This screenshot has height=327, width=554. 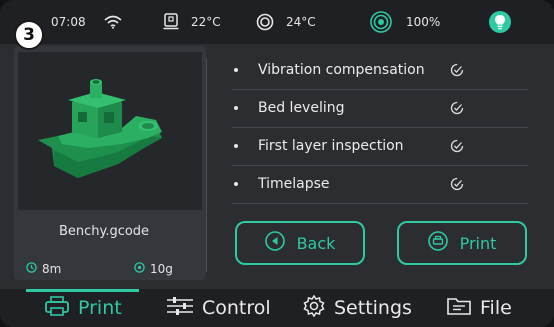 I want to click on wifi-icon, so click(x=113, y=22).